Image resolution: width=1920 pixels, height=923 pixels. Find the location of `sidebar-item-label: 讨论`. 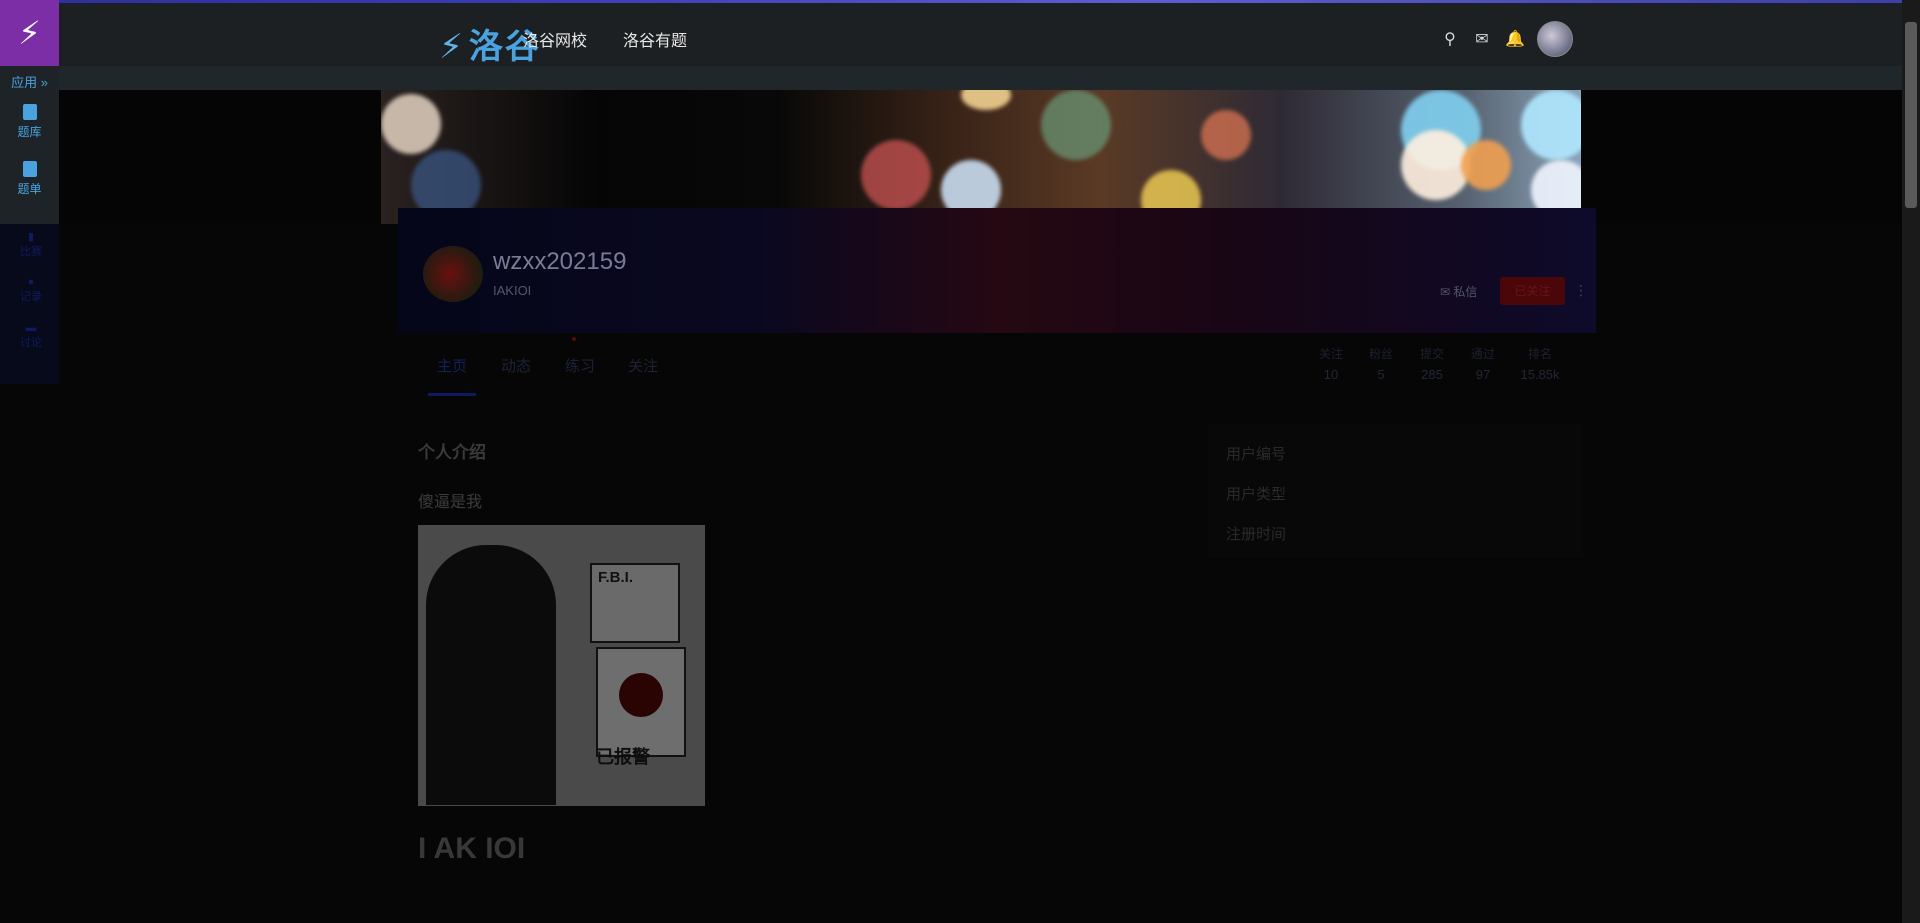

sidebar-item-label: 讨论 is located at coordinates (31, 343).